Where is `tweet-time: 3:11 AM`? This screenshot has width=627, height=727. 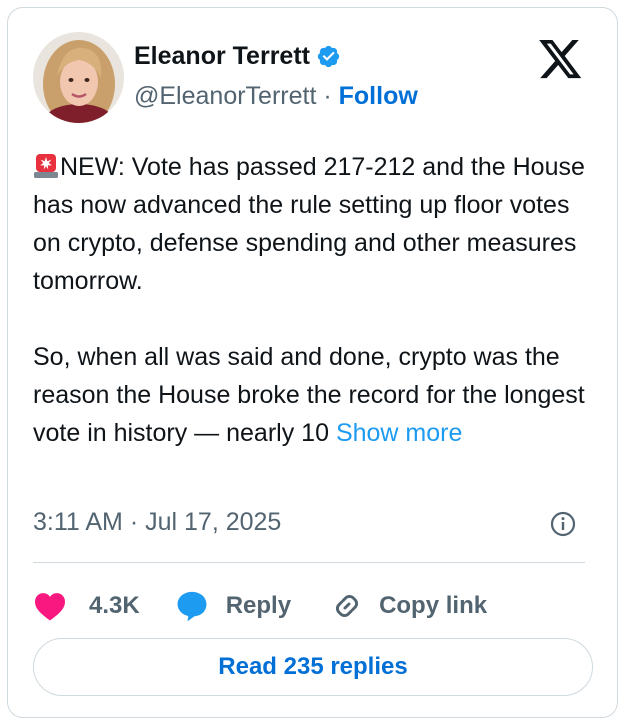
tweet-time: 3:11 AM is located at coordinates (78, 522).